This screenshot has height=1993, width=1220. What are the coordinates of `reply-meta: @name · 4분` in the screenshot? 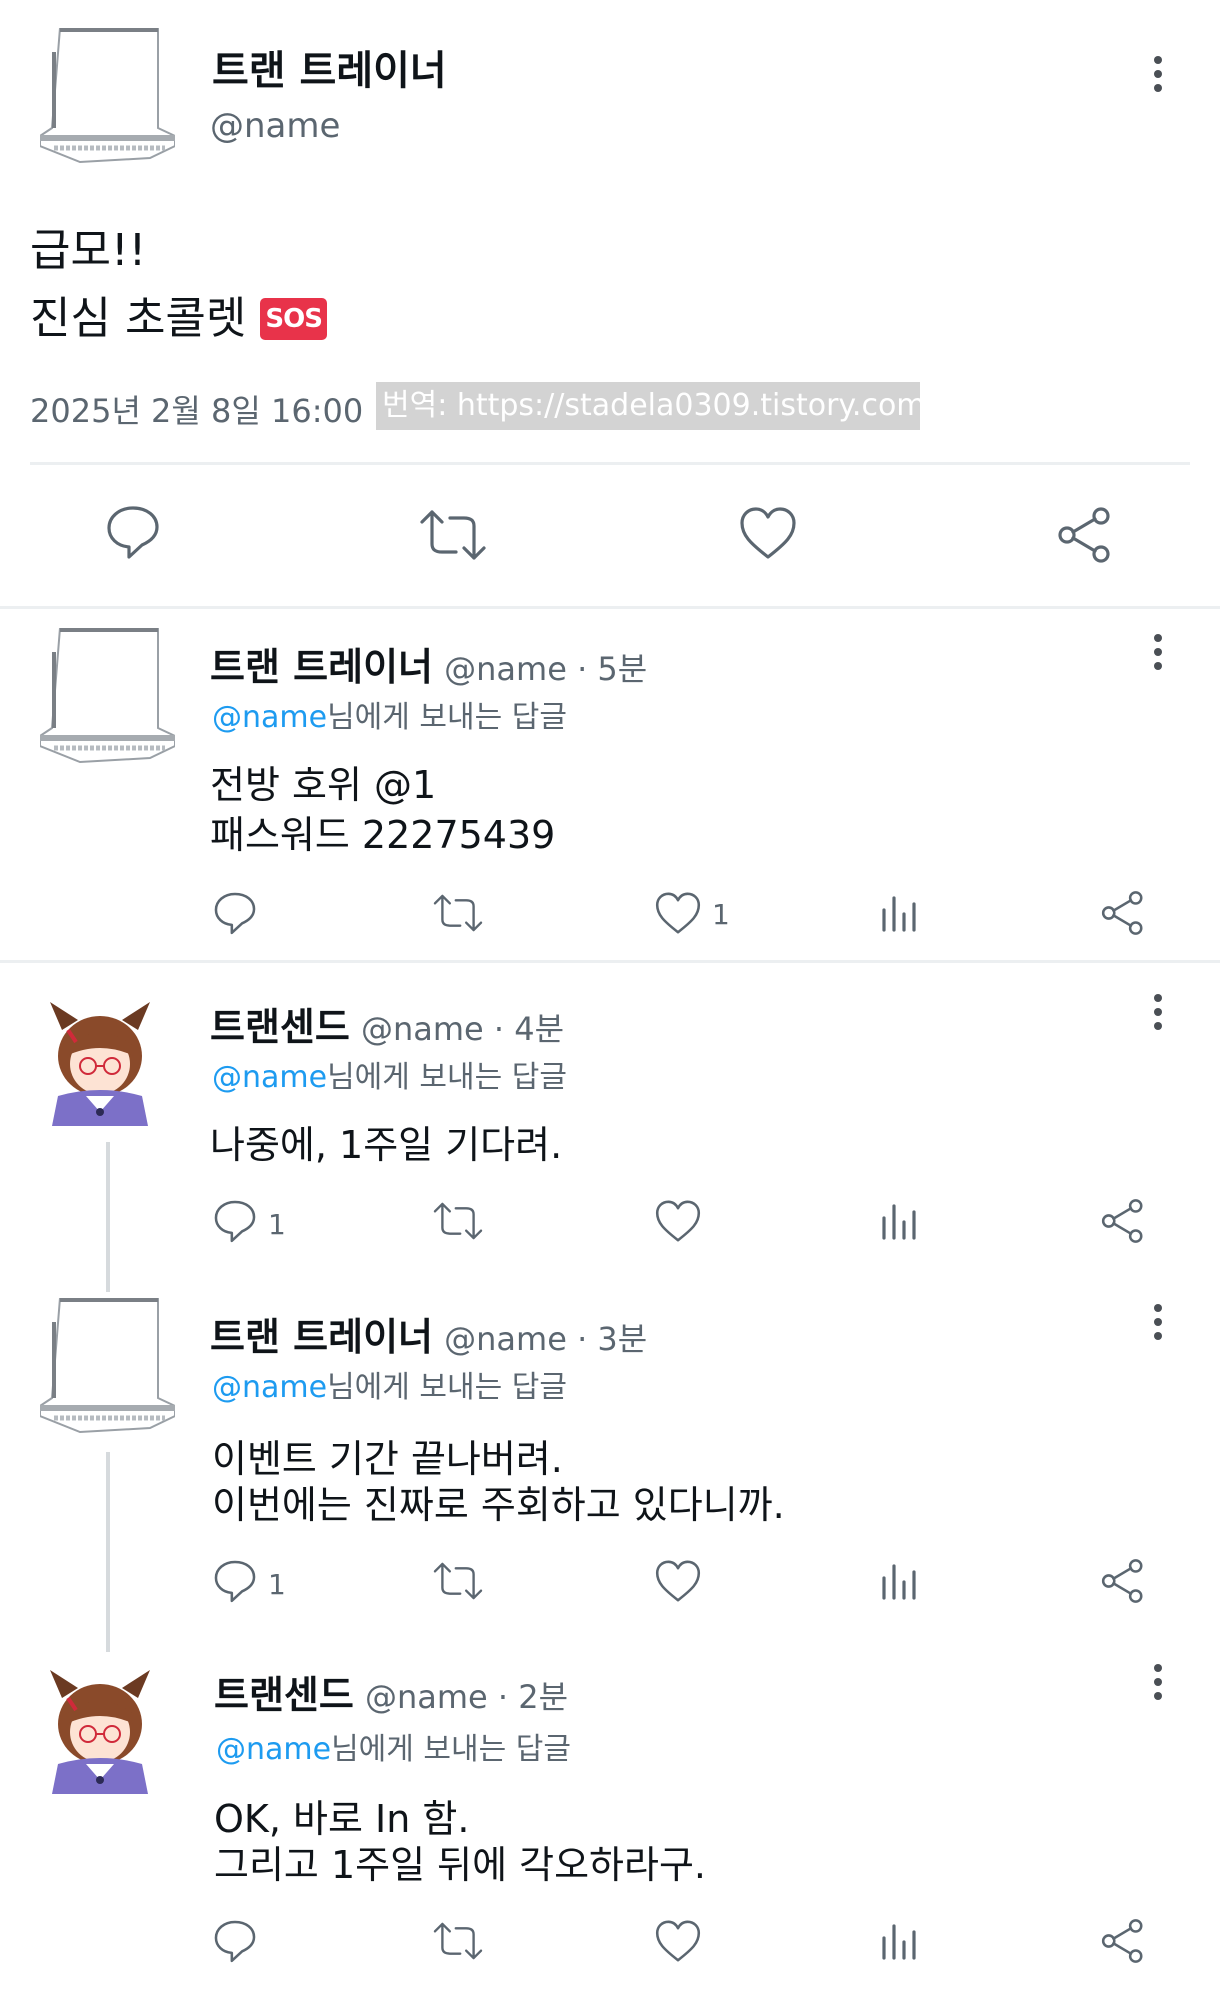 It's located at (462, 1029).